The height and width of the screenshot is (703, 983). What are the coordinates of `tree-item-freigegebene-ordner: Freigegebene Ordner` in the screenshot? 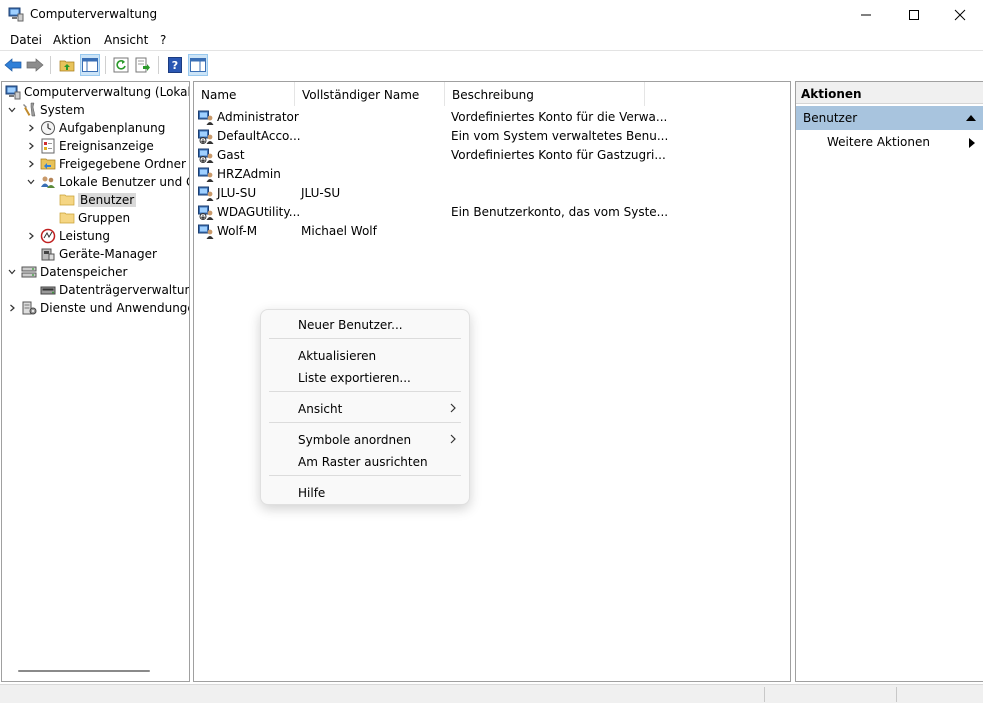 It's located at (105, 164).